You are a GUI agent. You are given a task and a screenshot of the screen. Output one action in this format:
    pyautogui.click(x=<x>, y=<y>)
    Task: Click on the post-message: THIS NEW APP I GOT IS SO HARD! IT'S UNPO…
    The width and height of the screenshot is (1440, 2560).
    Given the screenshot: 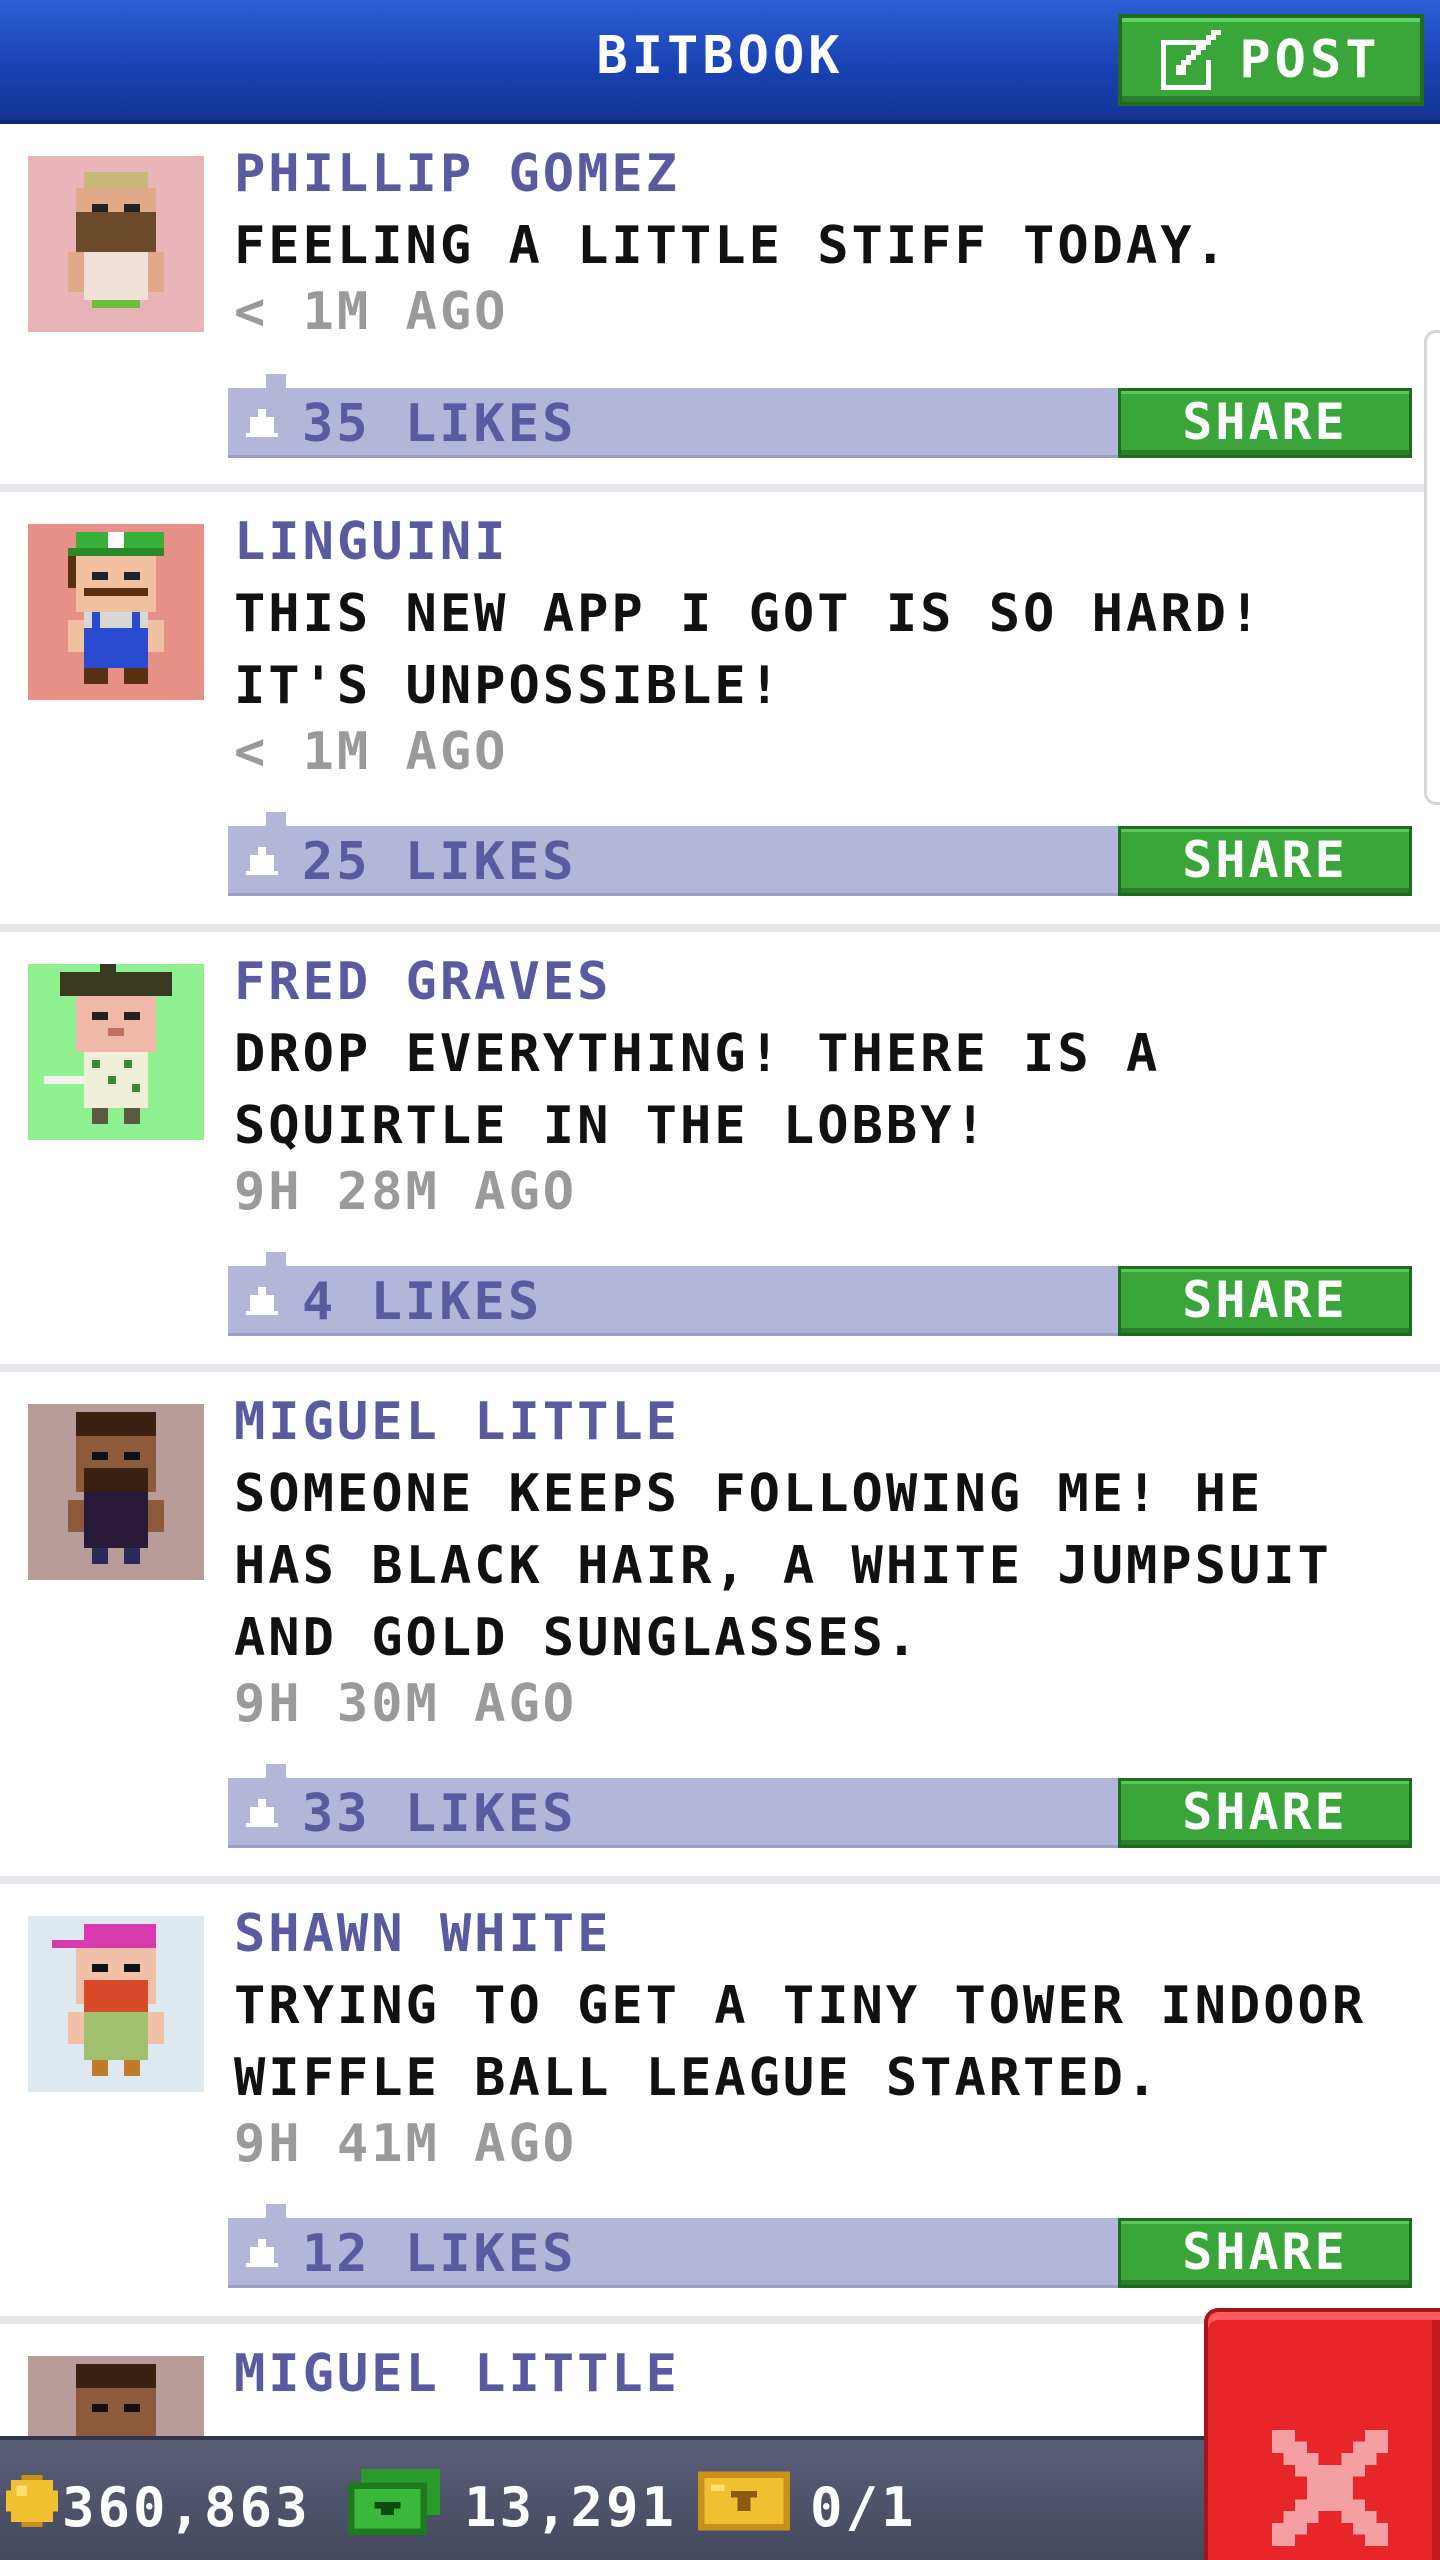 What is the action you would take?
    pyautogui.click(x=749, y=650)
    